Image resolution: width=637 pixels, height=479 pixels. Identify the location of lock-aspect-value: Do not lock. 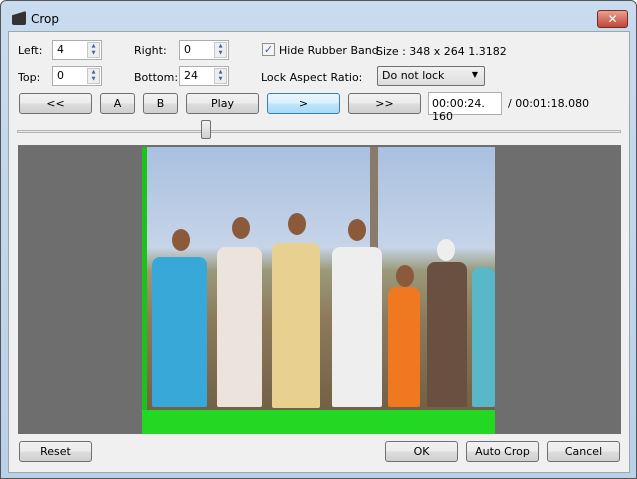
(413, 75).